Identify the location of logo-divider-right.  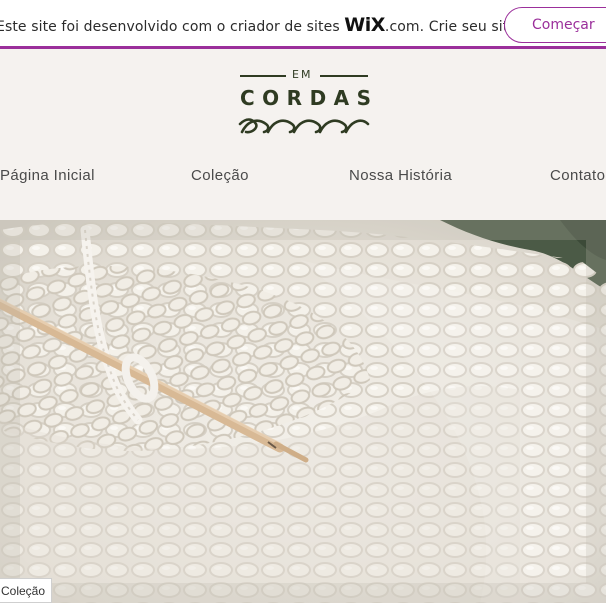
(344, 76).